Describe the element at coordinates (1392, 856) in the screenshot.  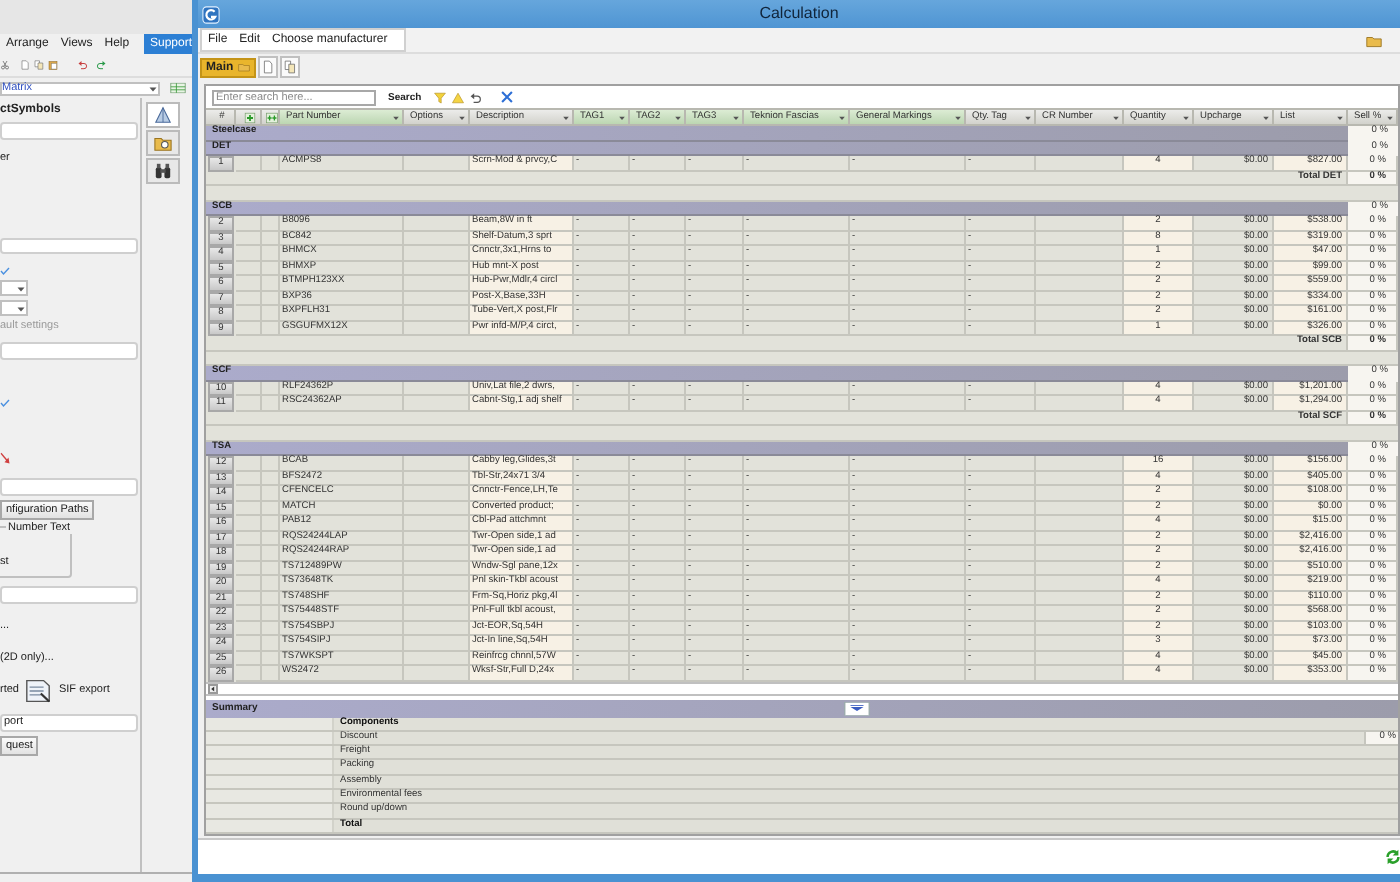
I see `refresh-icon` at that location.